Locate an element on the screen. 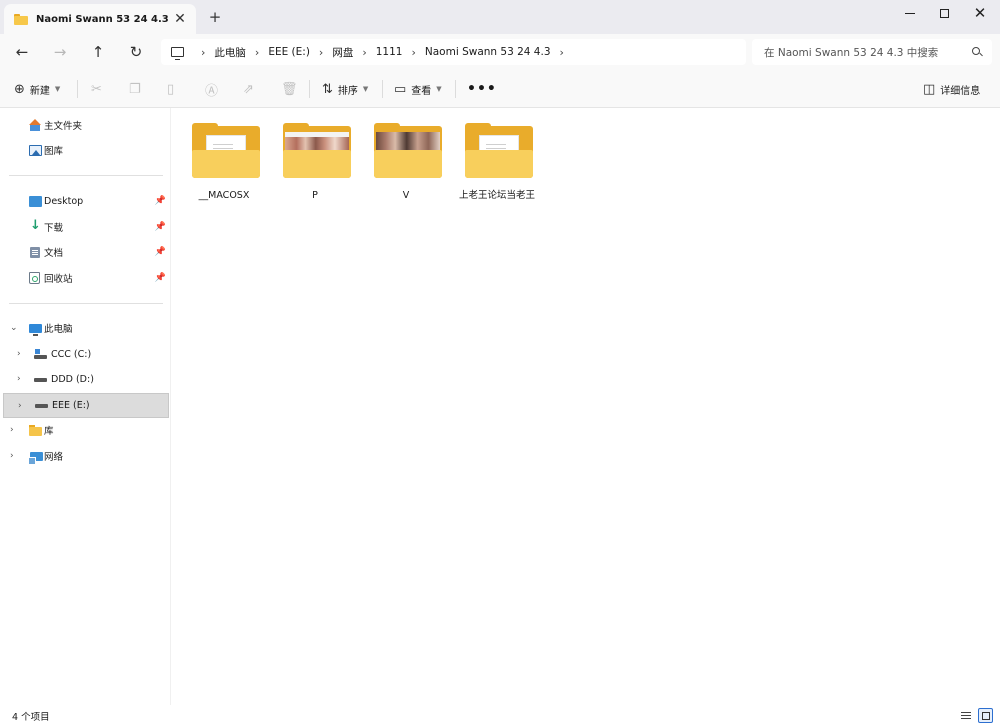  folder-item-forum: 上老王论坛当老王 is located at coordinates (497, 172).